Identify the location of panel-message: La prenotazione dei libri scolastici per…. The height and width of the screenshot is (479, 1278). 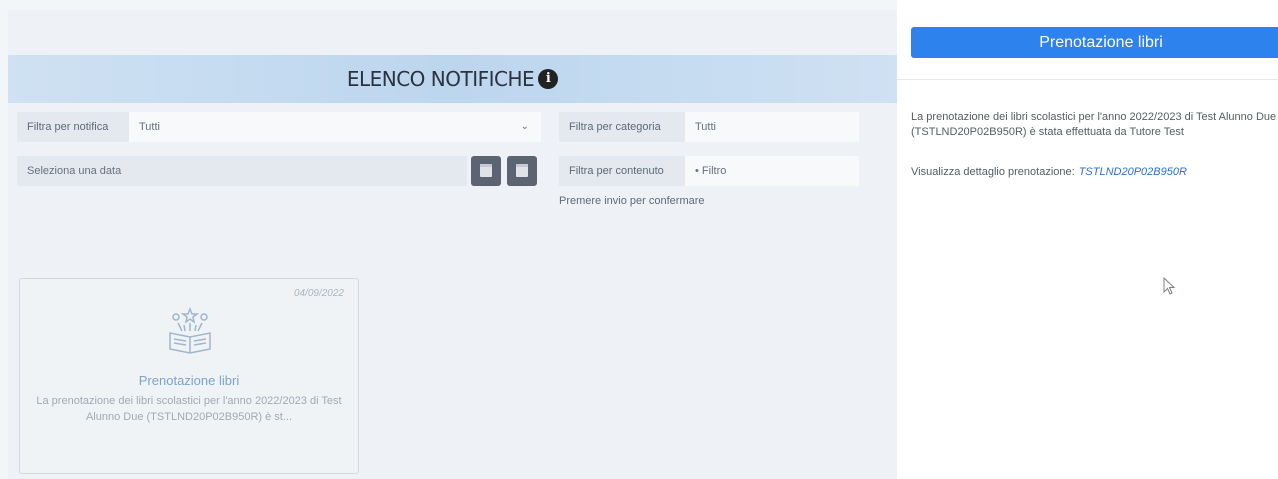
(1094, 124).